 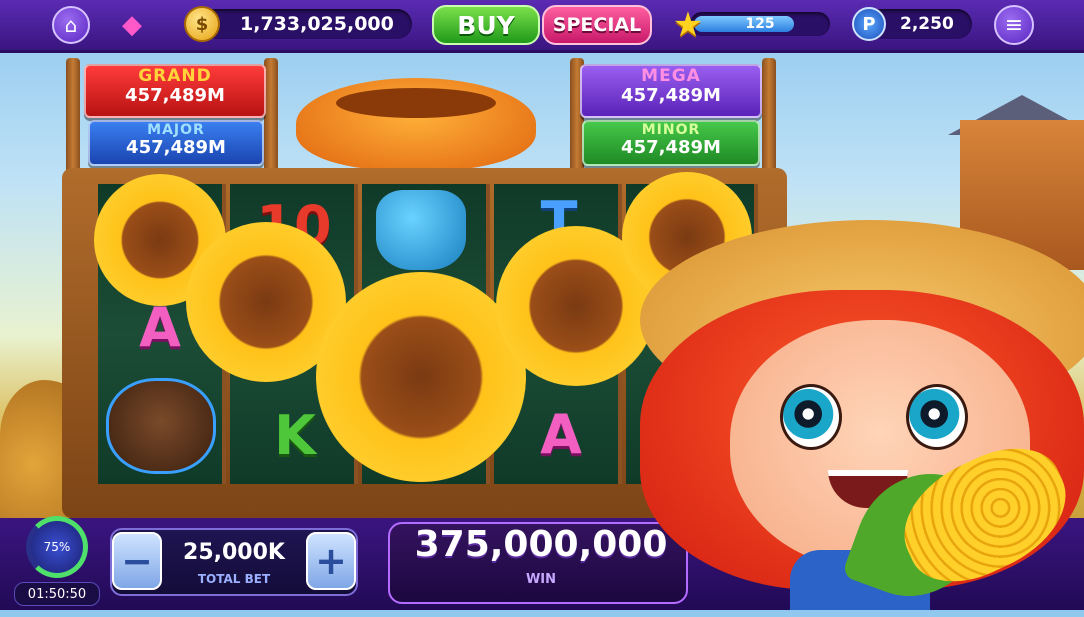 What do you see at coordinates (869, 24) in the screenshot?
I see `points-icon: P` at bounding box center [869, 24].